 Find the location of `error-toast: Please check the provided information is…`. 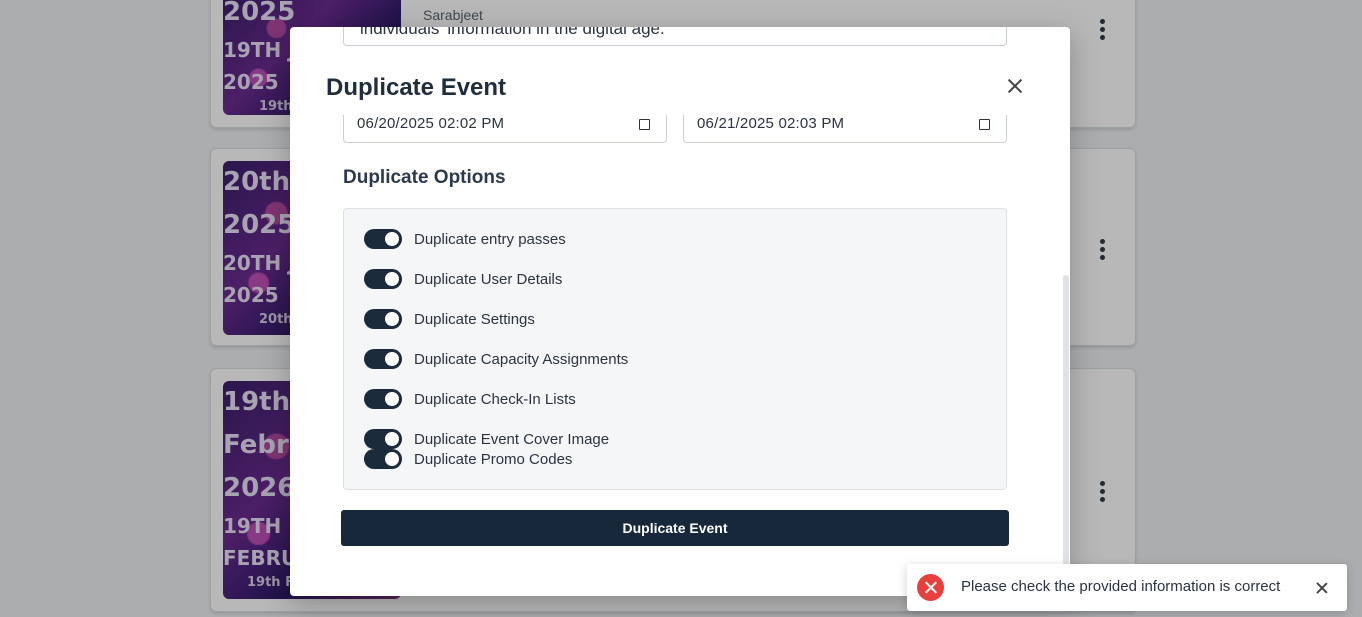

error-toast: Please check the provided information is… is located at coordinates (1127, 587).